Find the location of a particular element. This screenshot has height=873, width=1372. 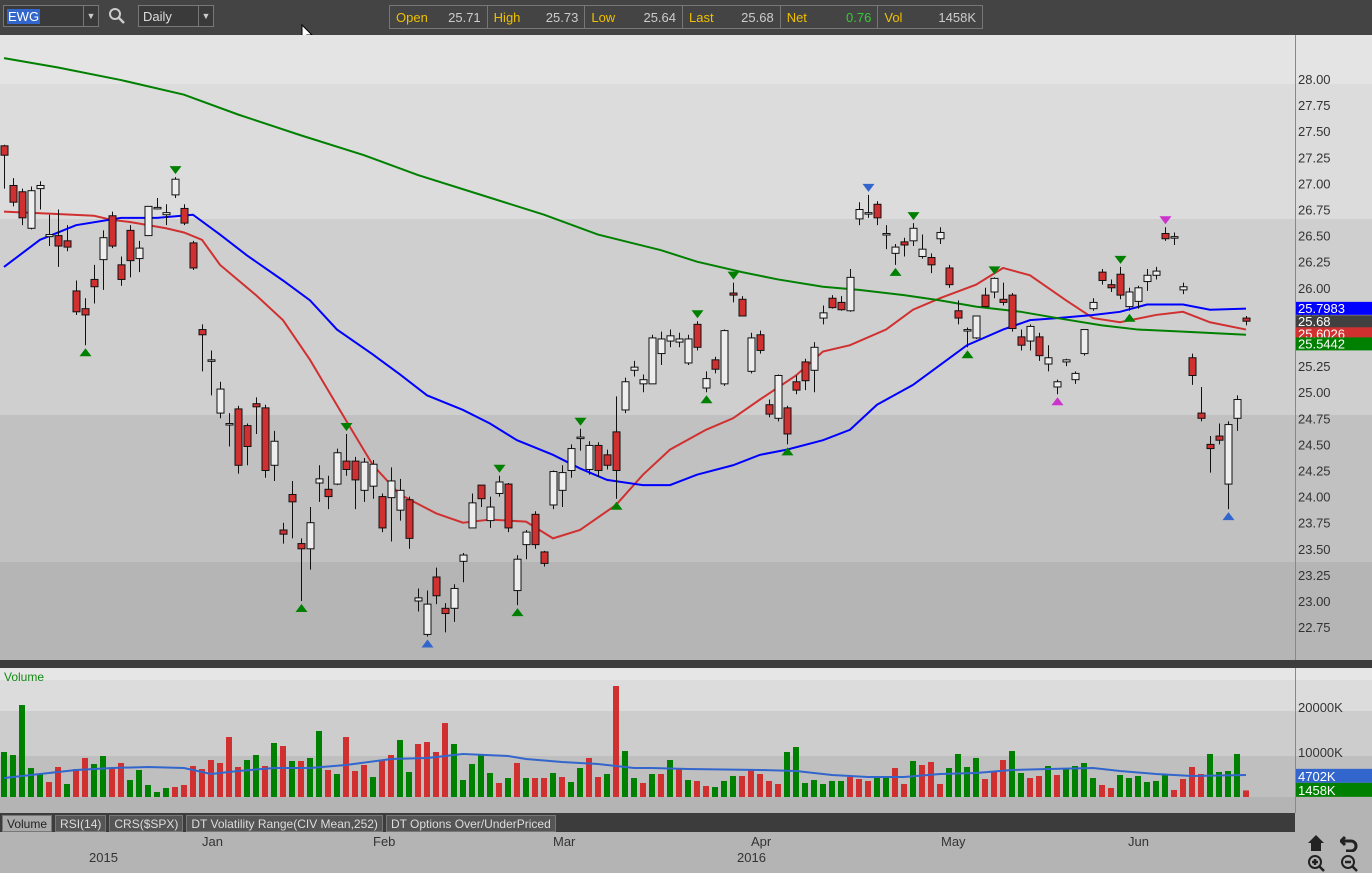

symbol-input: EWG ▼ is located at coordinates (51, 16).